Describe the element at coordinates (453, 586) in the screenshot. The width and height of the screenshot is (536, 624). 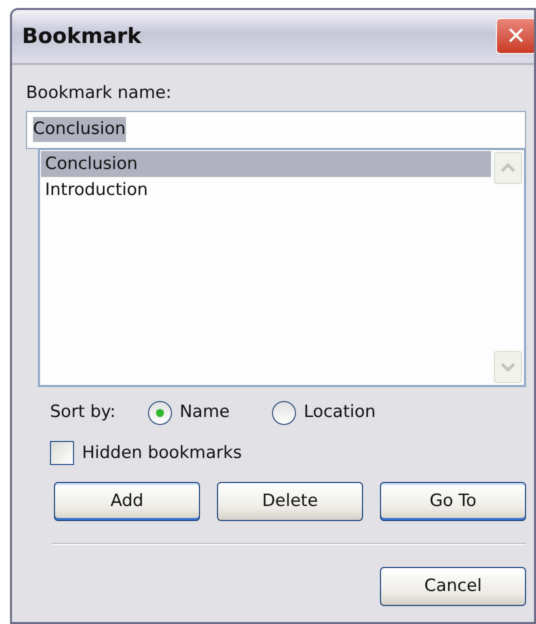
I see `cancel-button: Cancel` at that location.